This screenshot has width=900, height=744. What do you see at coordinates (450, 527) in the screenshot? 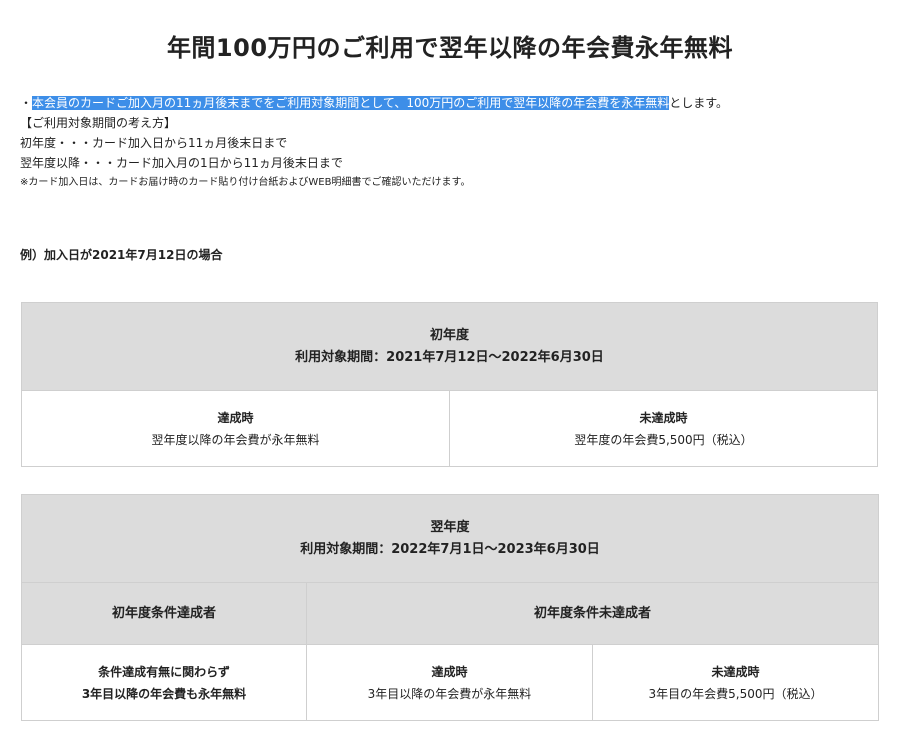
I see `year-label: 翌年度` at bounding box center [450, 527].